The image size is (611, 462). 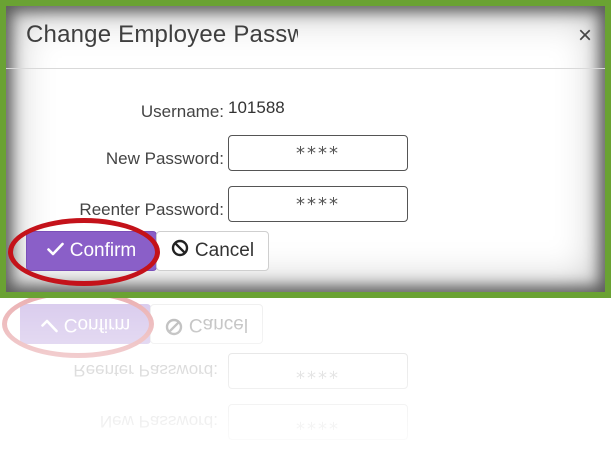 I want to click on confirm-label: Confirm, so click(x=103, y=250).